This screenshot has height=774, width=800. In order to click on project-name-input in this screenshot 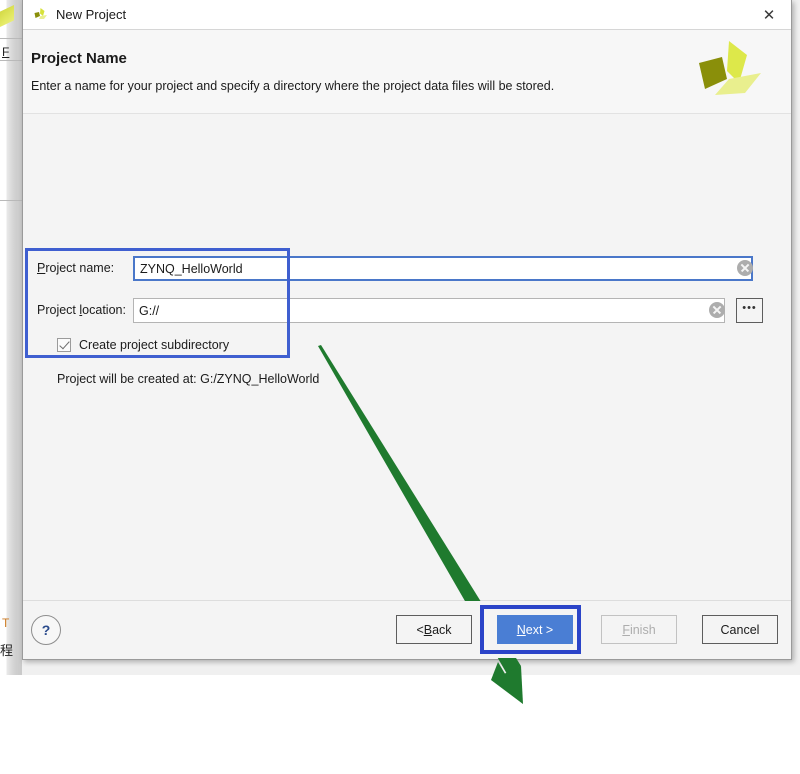, I will do `click(443, 268)`.